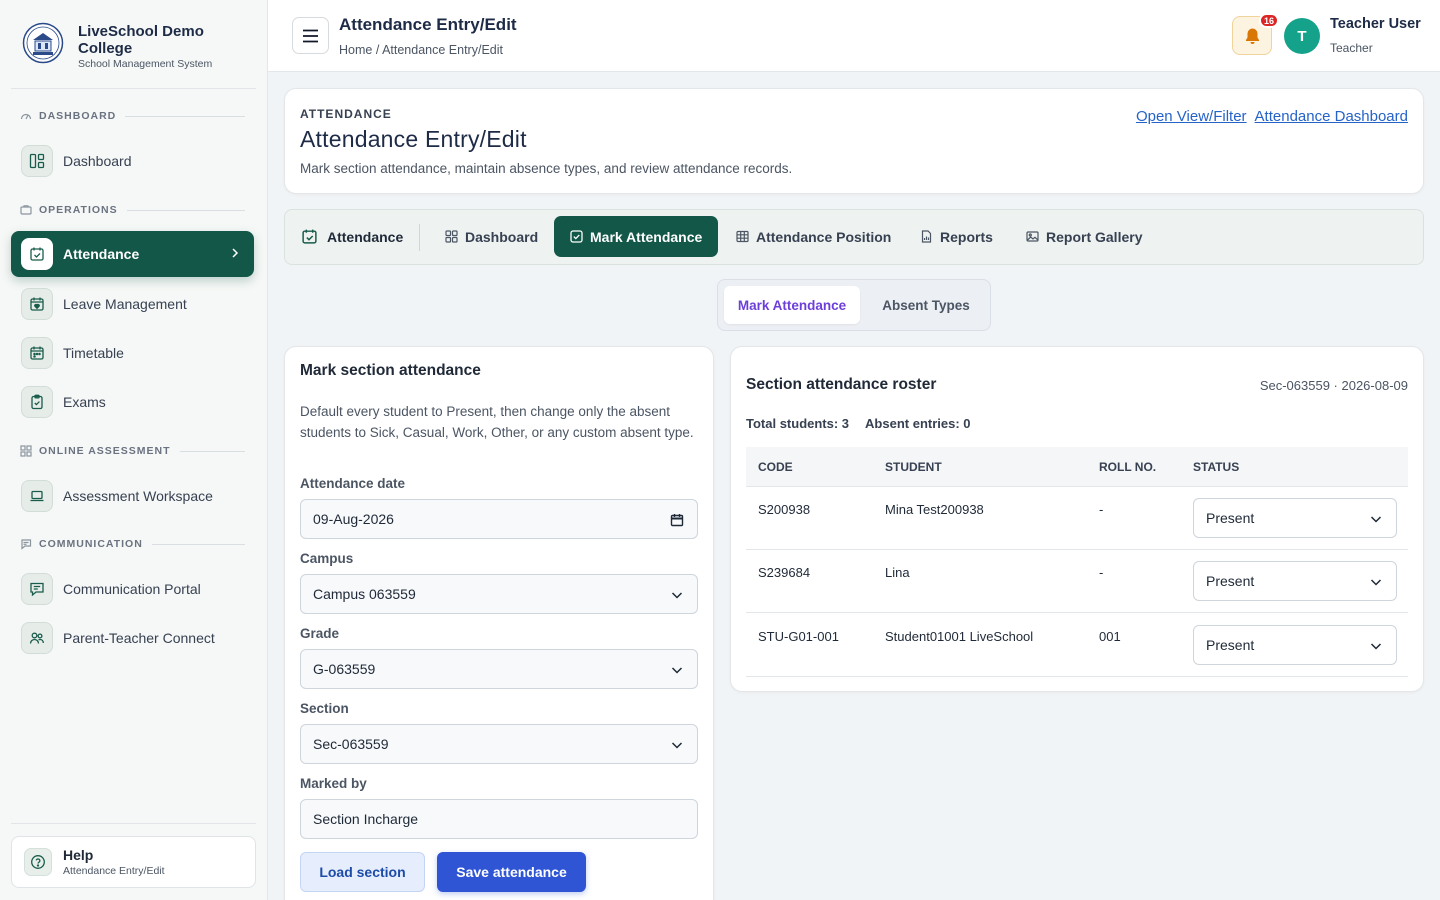 This screenshot has width=1440, height=900. What do you see at coordinates (824, 236) in the screenshot?
I see `tab-label: Attendance Position` at bounding box center [824, 236].